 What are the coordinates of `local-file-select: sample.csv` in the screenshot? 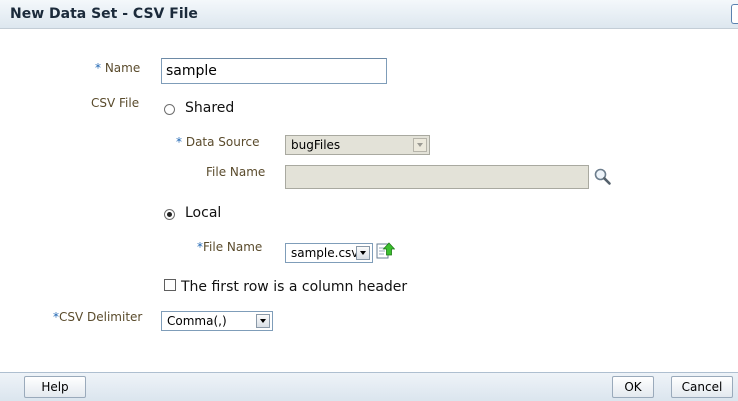 It's located at (329, 253).